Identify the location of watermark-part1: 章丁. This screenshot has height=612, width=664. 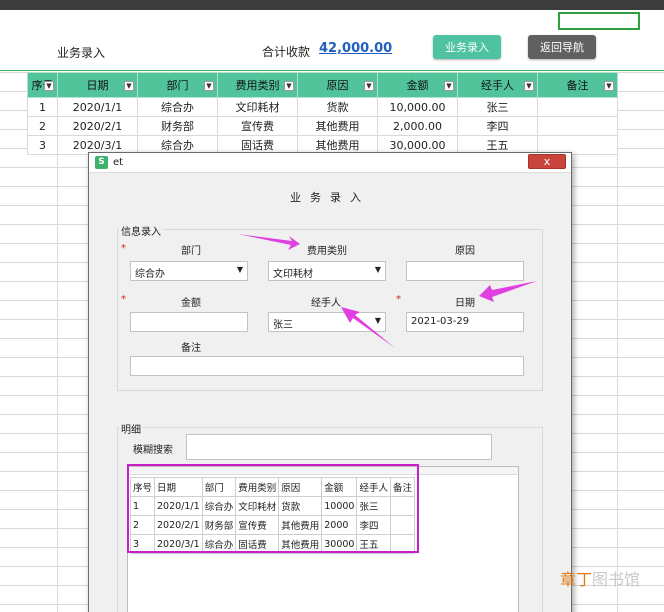
(576, 579).